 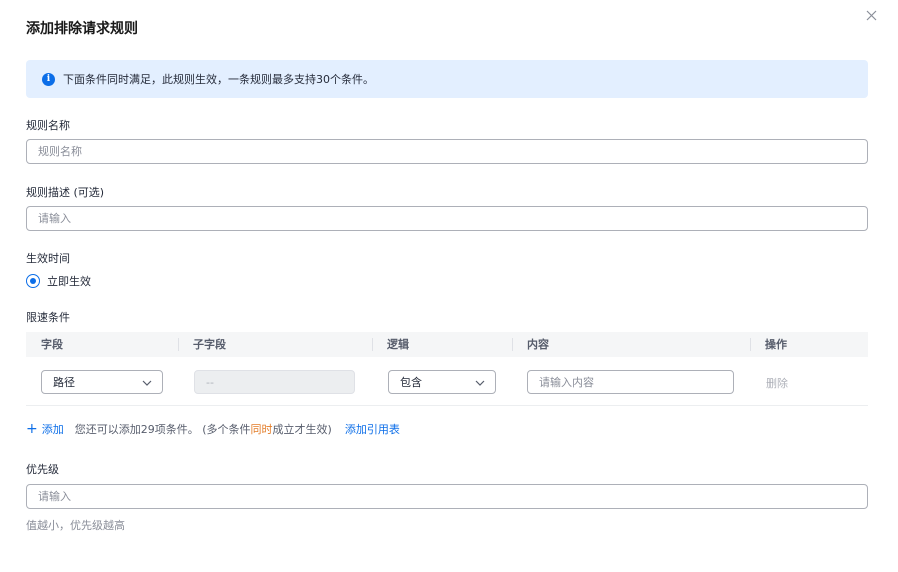 What do you see at coordinates (372, 429) in the screenshot?
I see `add-reference-table-link: 添加引用表` at bounding box center [372, 429].